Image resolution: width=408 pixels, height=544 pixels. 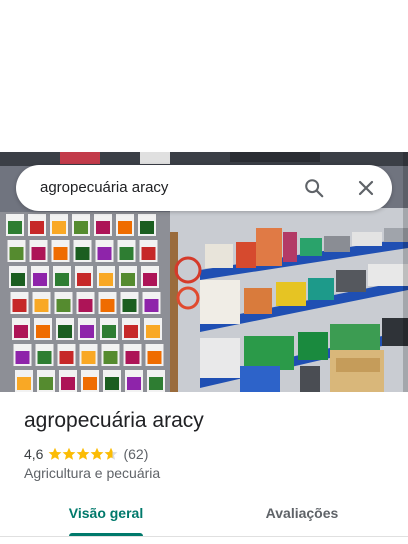 What do you see at coordinates (314, 188) in the screenshot?
I see `search-icon` at bounding box center [314, 188].